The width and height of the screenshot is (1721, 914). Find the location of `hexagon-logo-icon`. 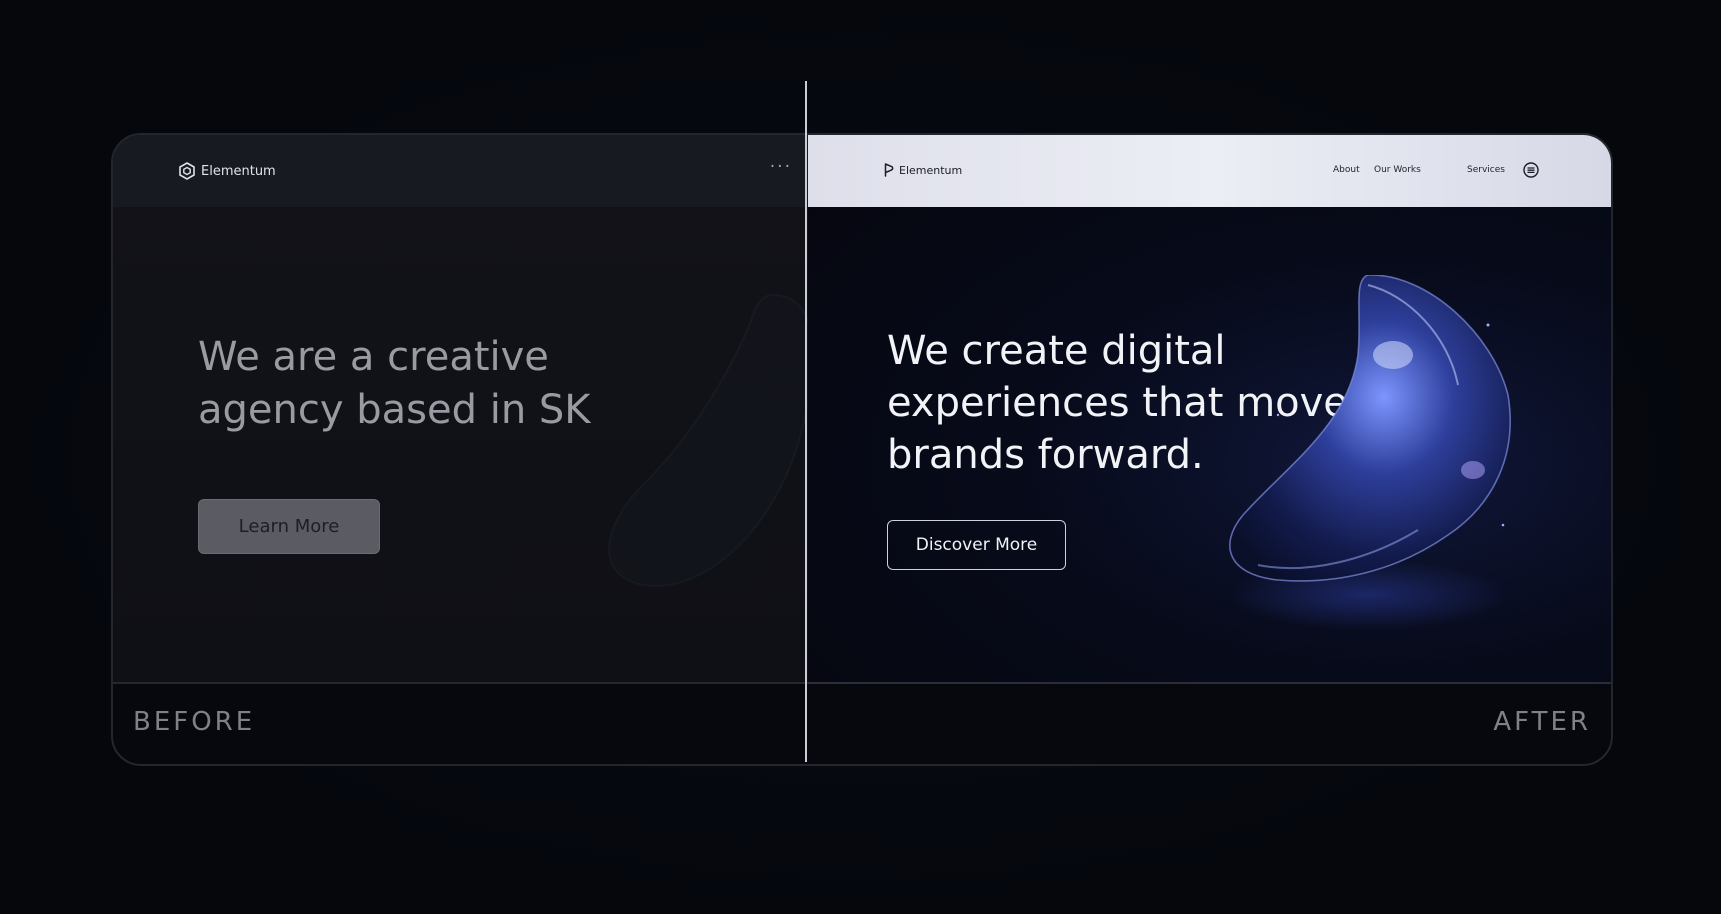

hexagon-logo-icon is located at coordinates (187, 171).